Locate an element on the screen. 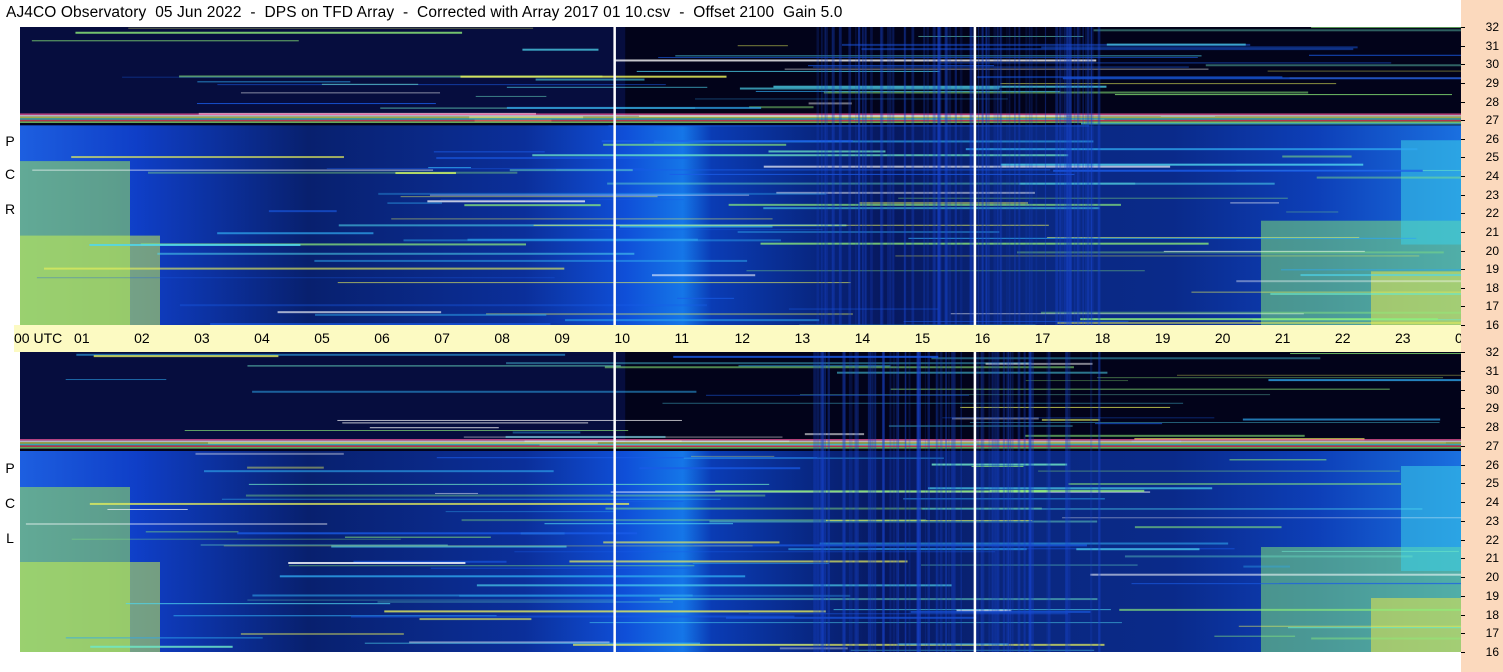 The width and height of the screenshot is (1503, 672). time-tick-label: 02 is located at coordinates (142, 338).